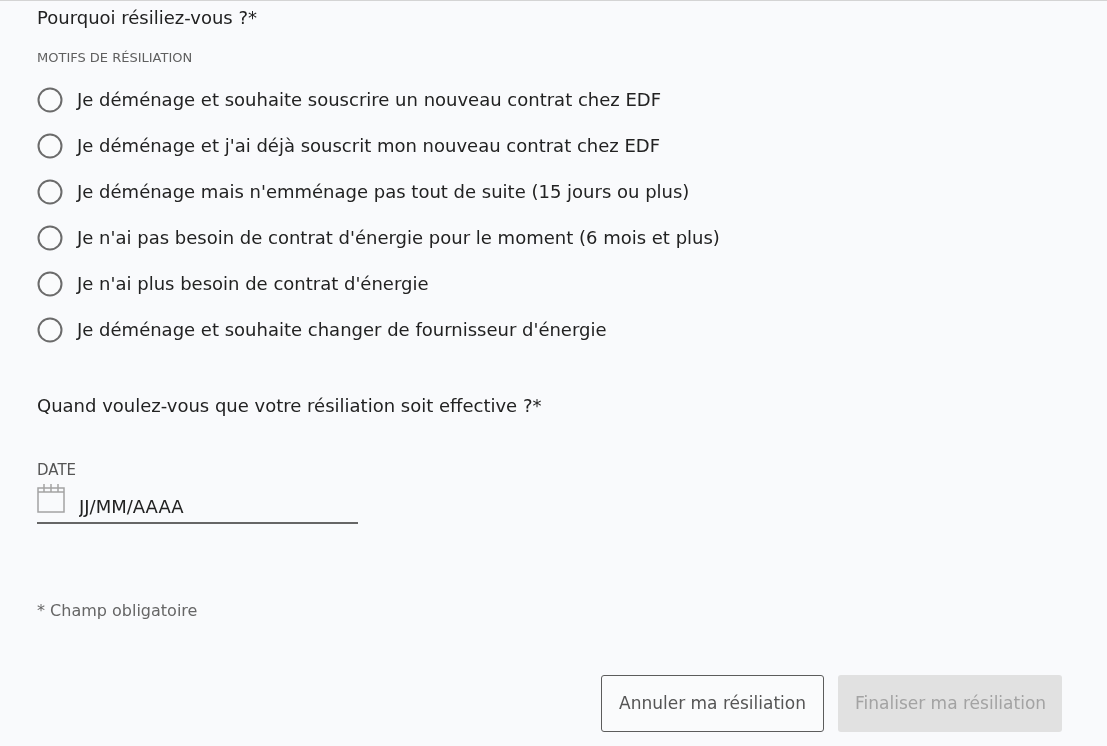 The width and height of the screenshot is (1107, 746). I want to click on radio-label: Je déménage et souhaite souscrire un nouveau contrat chez EDF, so click(369, 100).